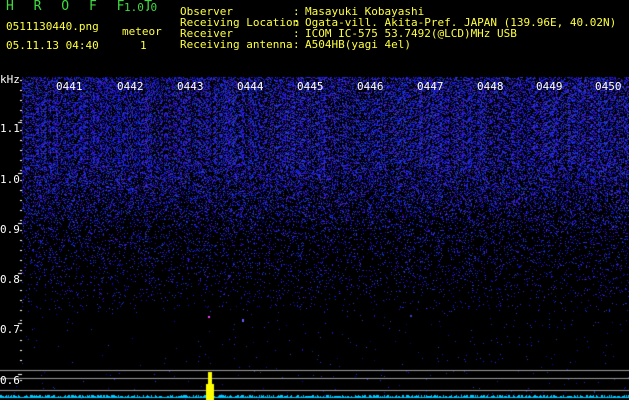 This screenshot has width=629, height=400. What do you see at coordinates (10, 380) in the screenshot?
I see `y-tick-label: 0.6` at bounding box center [10, 380].